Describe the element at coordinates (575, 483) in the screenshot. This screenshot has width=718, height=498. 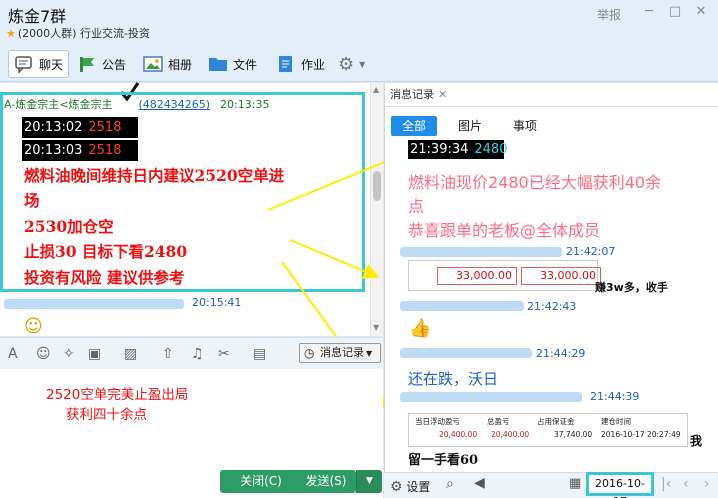
I see `calendar-icon: ▦` at that location.